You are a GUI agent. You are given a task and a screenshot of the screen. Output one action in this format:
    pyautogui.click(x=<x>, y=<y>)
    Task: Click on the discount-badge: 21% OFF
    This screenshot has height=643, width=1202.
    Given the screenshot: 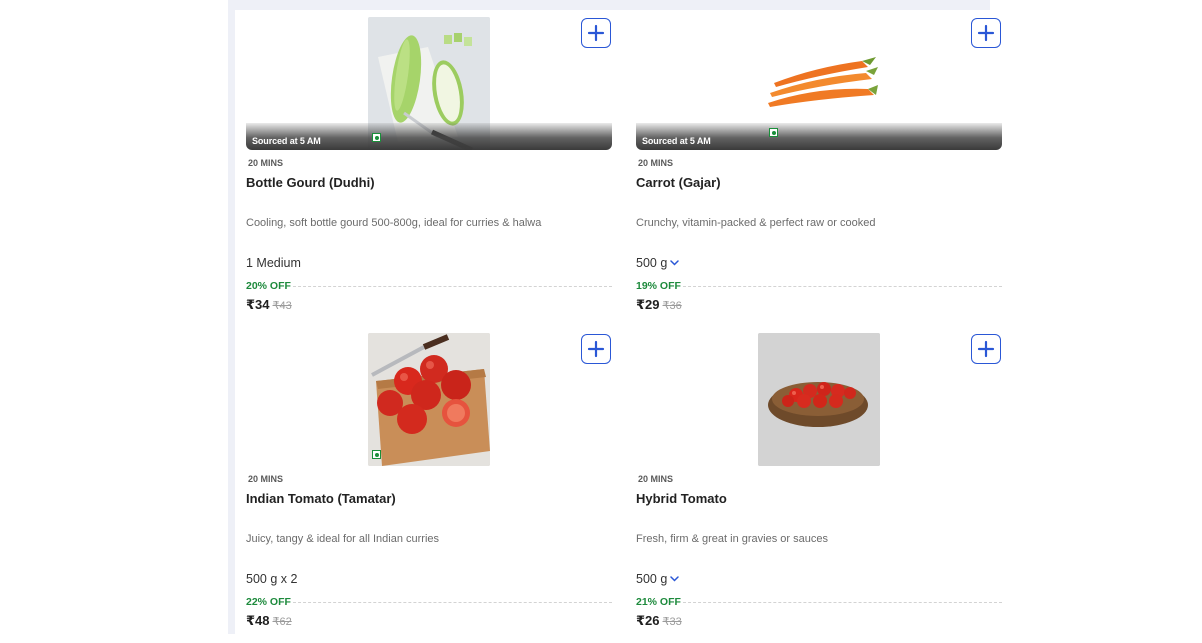 What is the action you would take?
    pyautogui.click(x=658, y=602)
    